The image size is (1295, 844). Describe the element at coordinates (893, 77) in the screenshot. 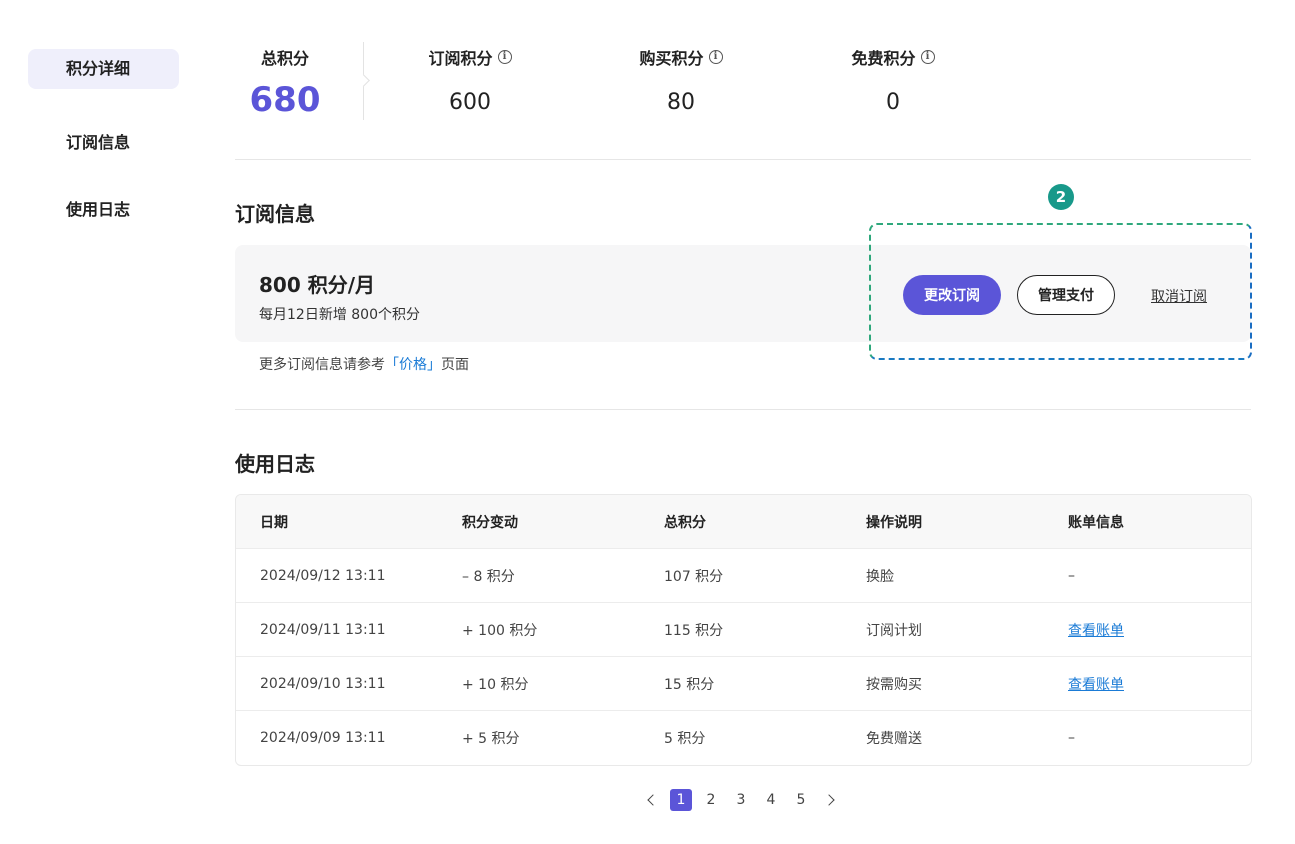

I see `free-points-stat: 免费积分 i 0` at that location.